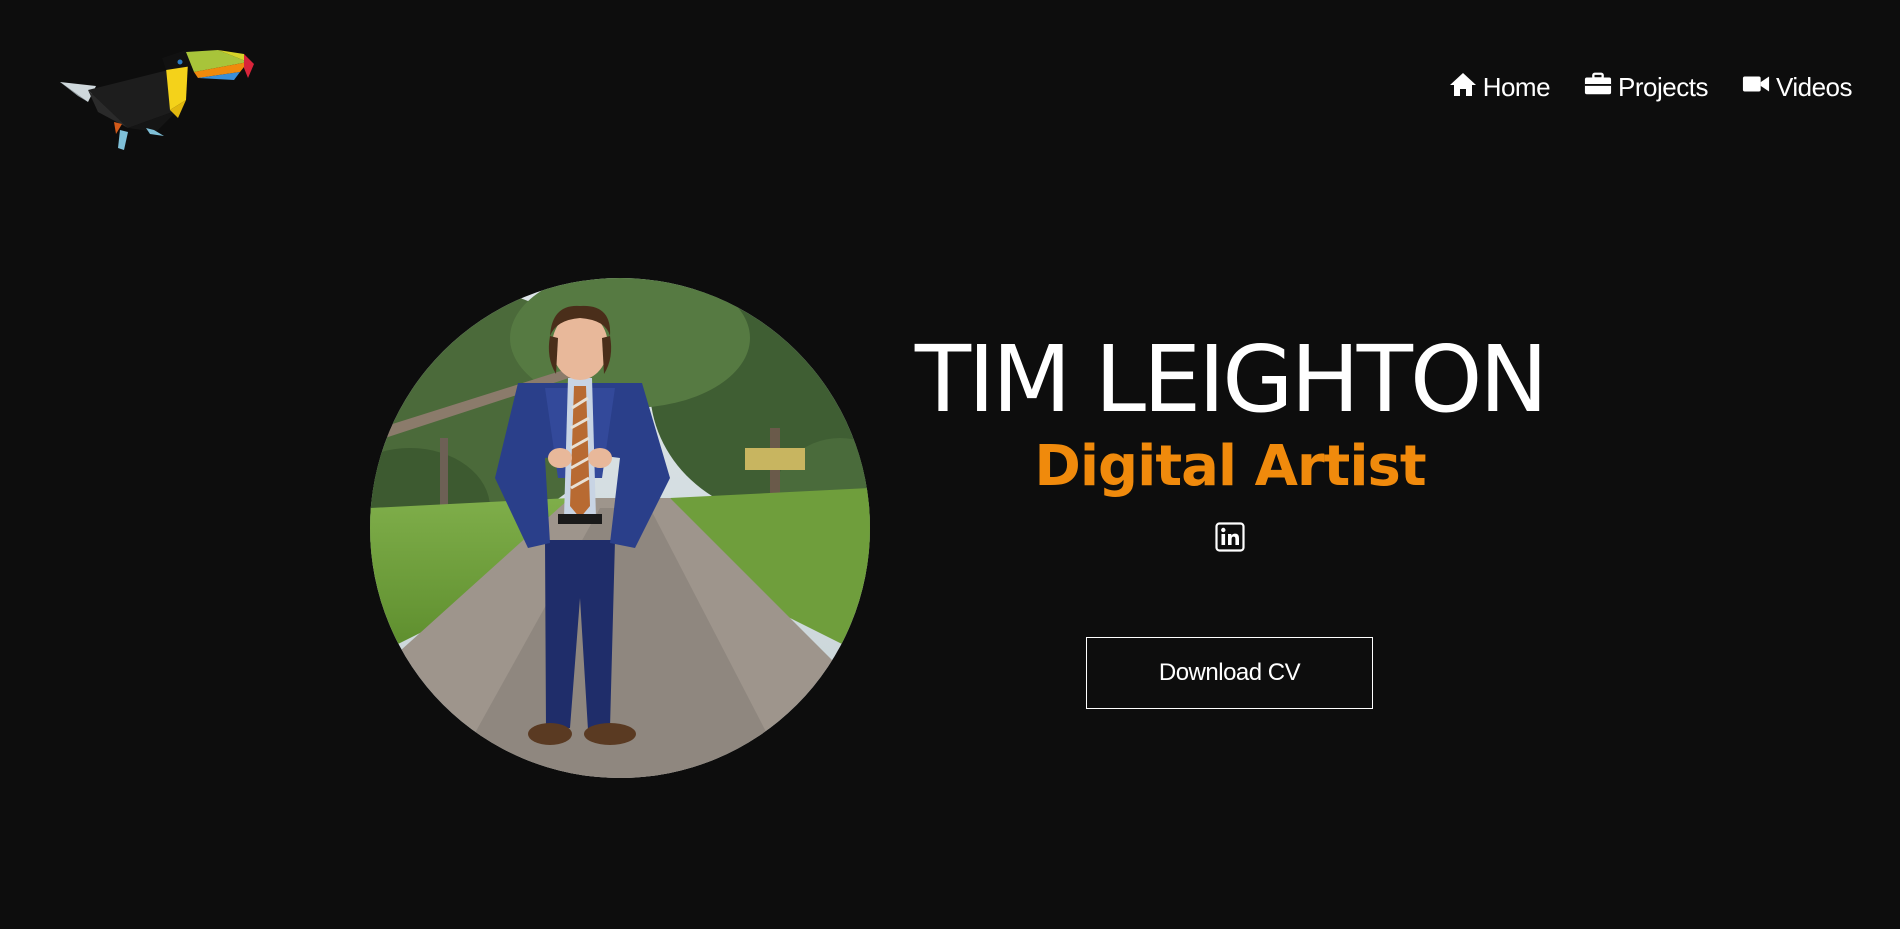 The height and width of the screenshot is (929, 1900). Describe the element at coordinates (1663, 87) in the screenshot. I see `nav-projects-label: Projects` at that location.